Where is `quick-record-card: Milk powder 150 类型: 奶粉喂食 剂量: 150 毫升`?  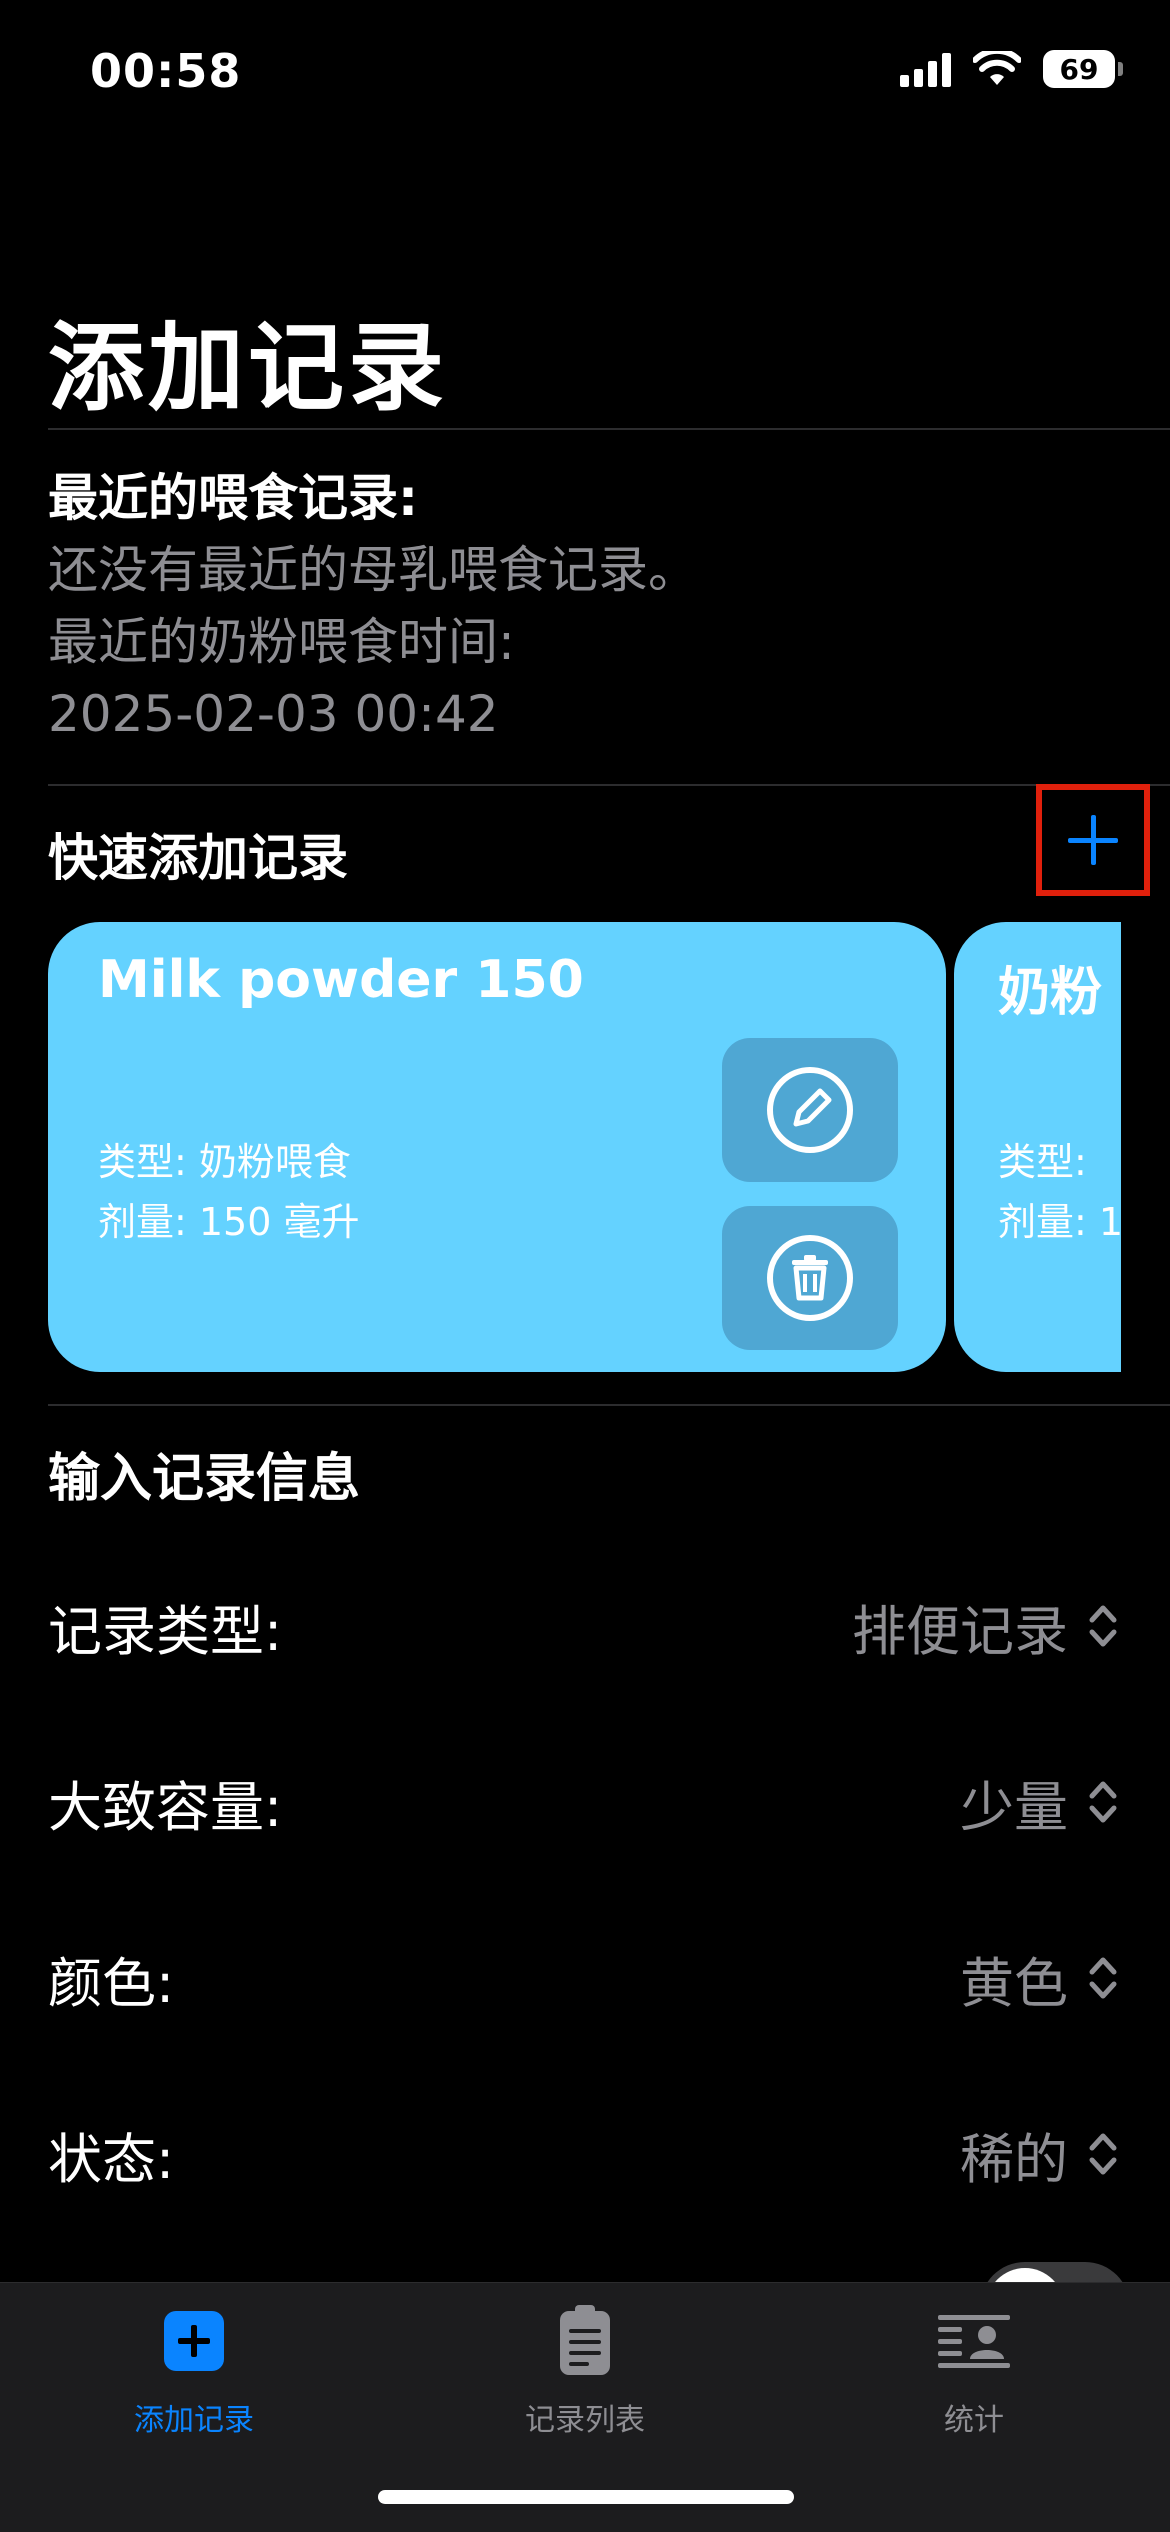
quick-record-card: Milk powder 150 类型: 奶粉喂食 剂量: 150 毫升 is located at coordinates (497, 1147).